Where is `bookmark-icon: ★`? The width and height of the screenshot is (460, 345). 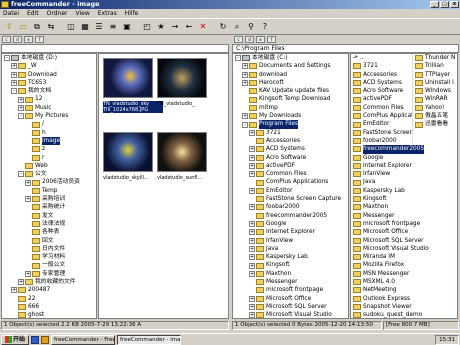
bookmark-icon: ★ is located at coordinates (161, 27).